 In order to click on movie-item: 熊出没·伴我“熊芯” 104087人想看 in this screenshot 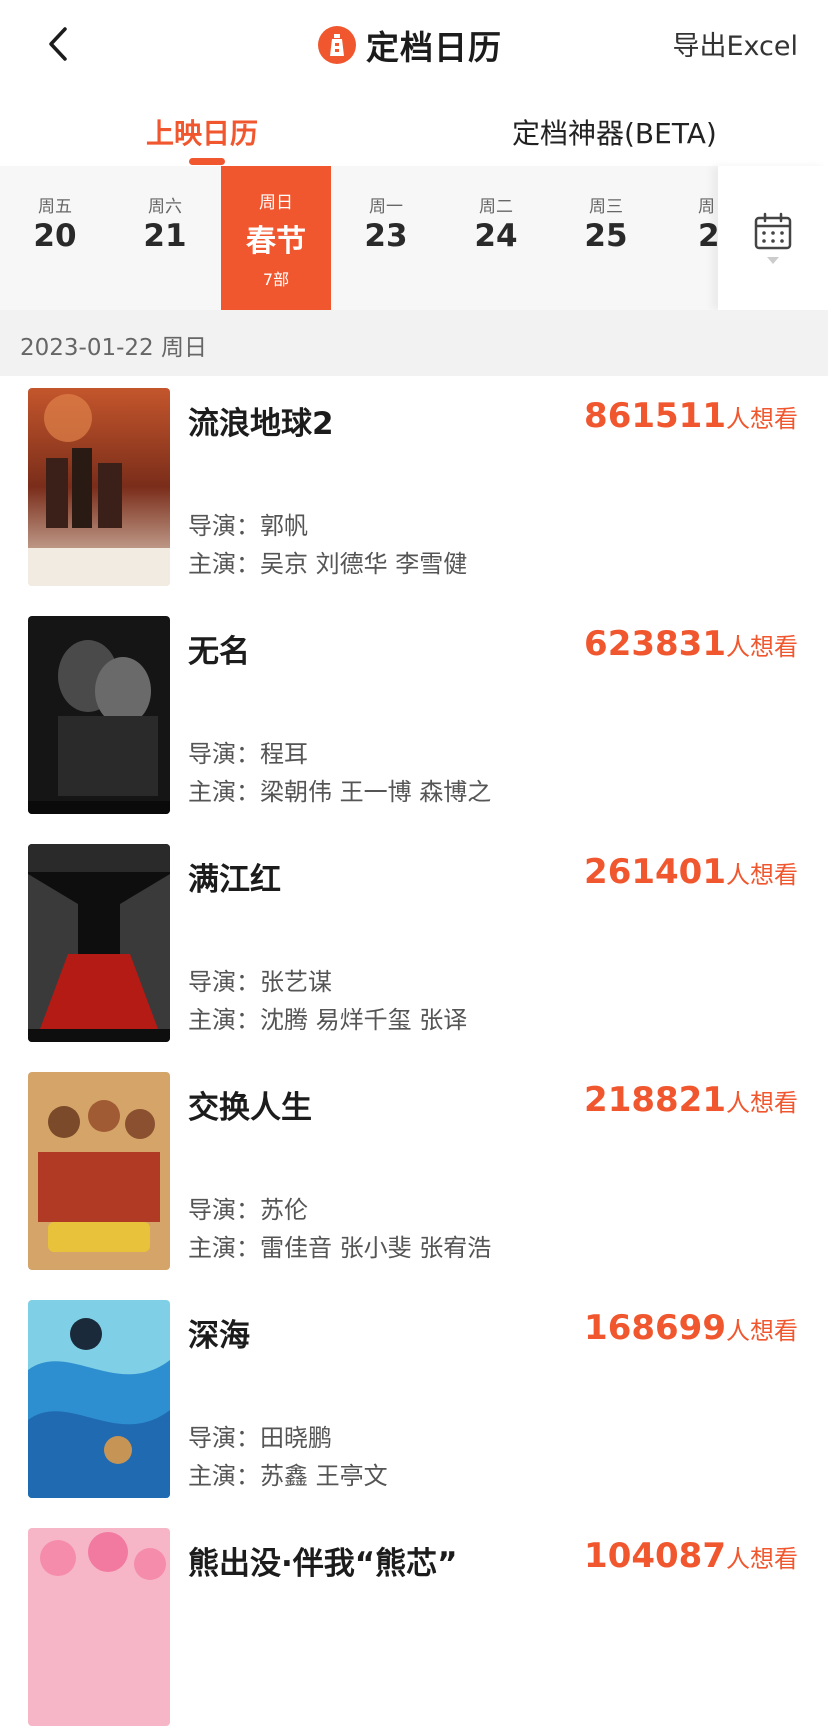, I will do `click(414, 1621)`.